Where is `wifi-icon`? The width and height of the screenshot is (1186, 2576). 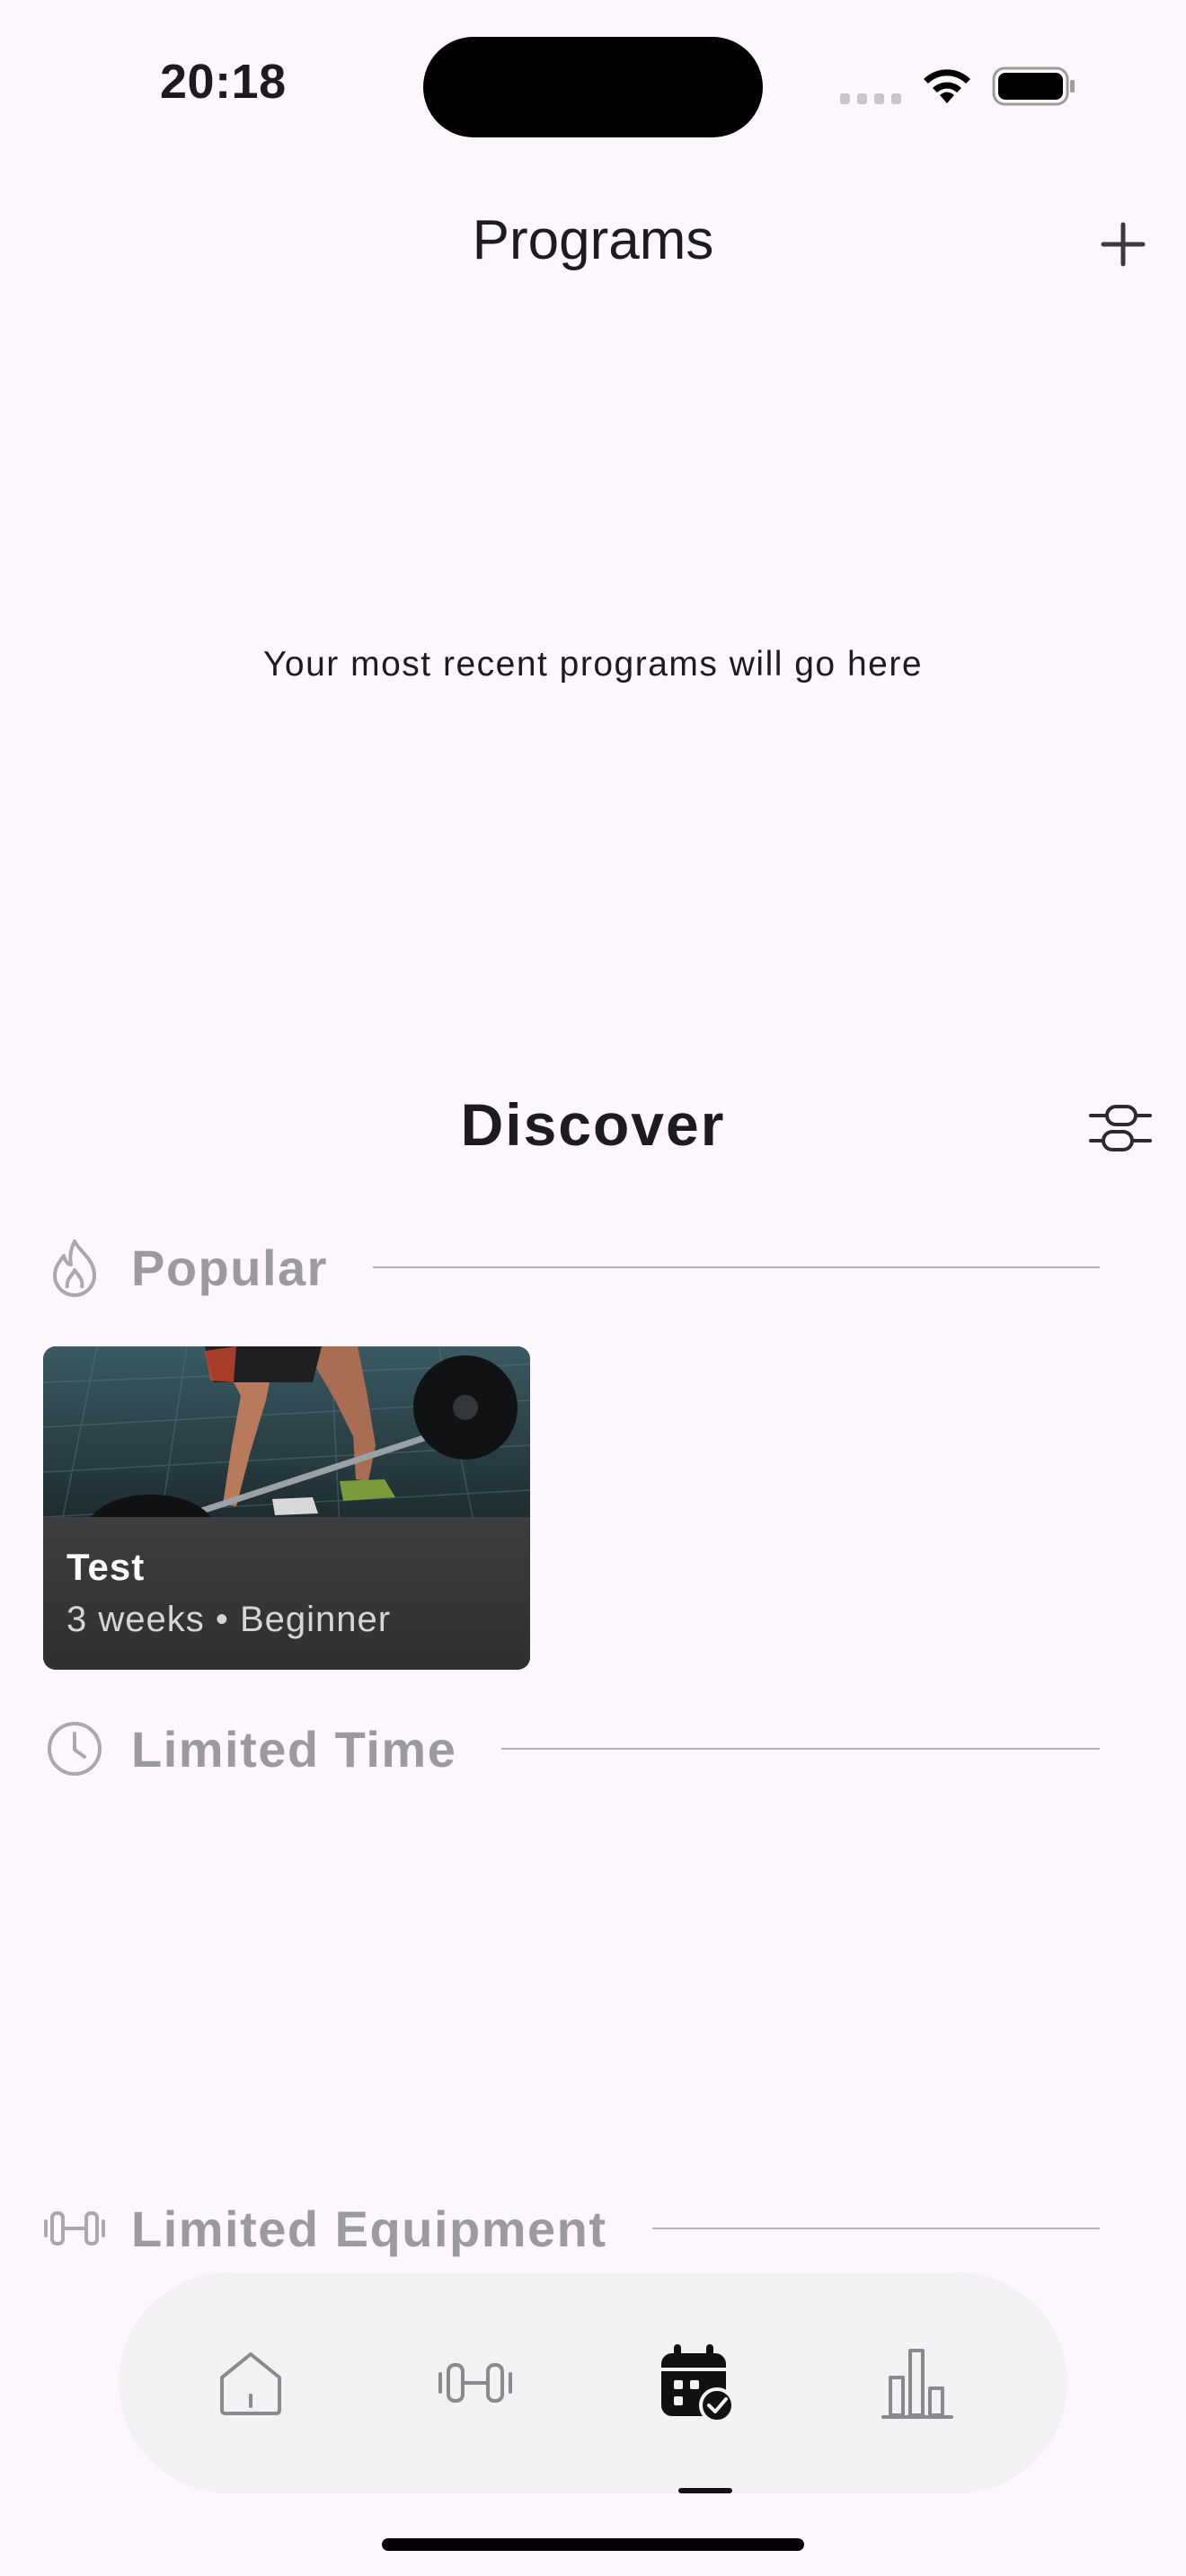
wifi-icon is located at coordinates (947, 86).